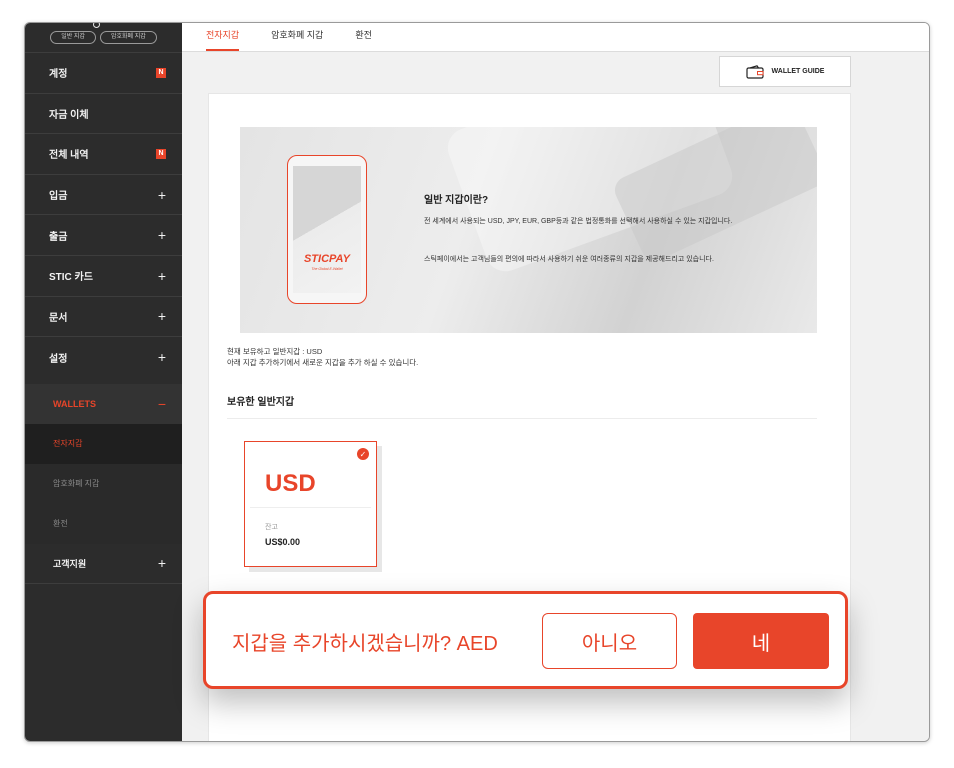 The image size is (954, 768). What do you see at coordinates (103, 195) in the screenshot?
I see `sidebar-item-deposit: 입금 +` at bounding box center [103, 195].